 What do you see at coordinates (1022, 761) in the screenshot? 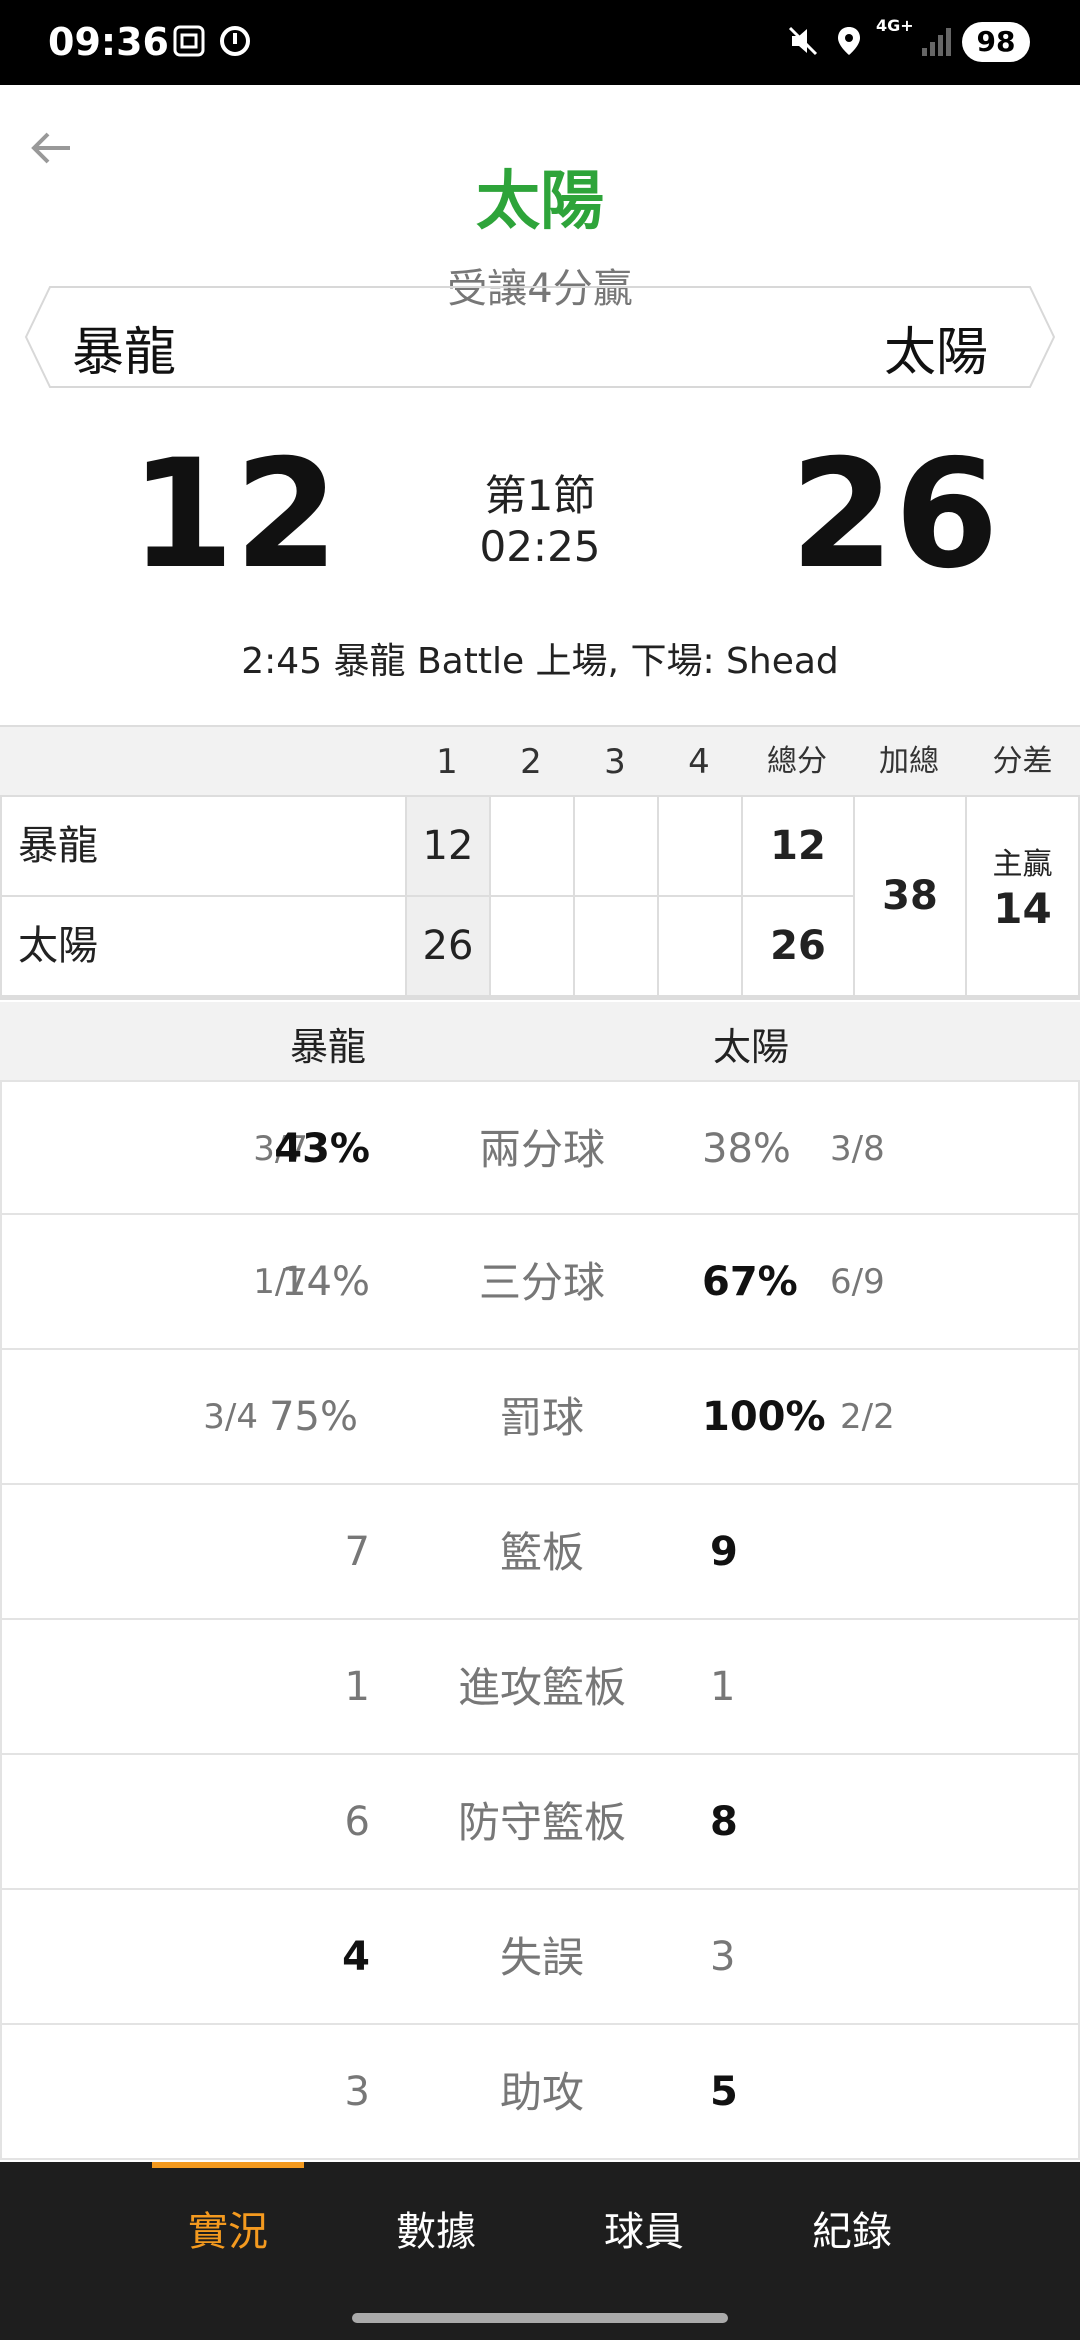
I see `diff-header: 分差` at bounding box center [1022, 761].